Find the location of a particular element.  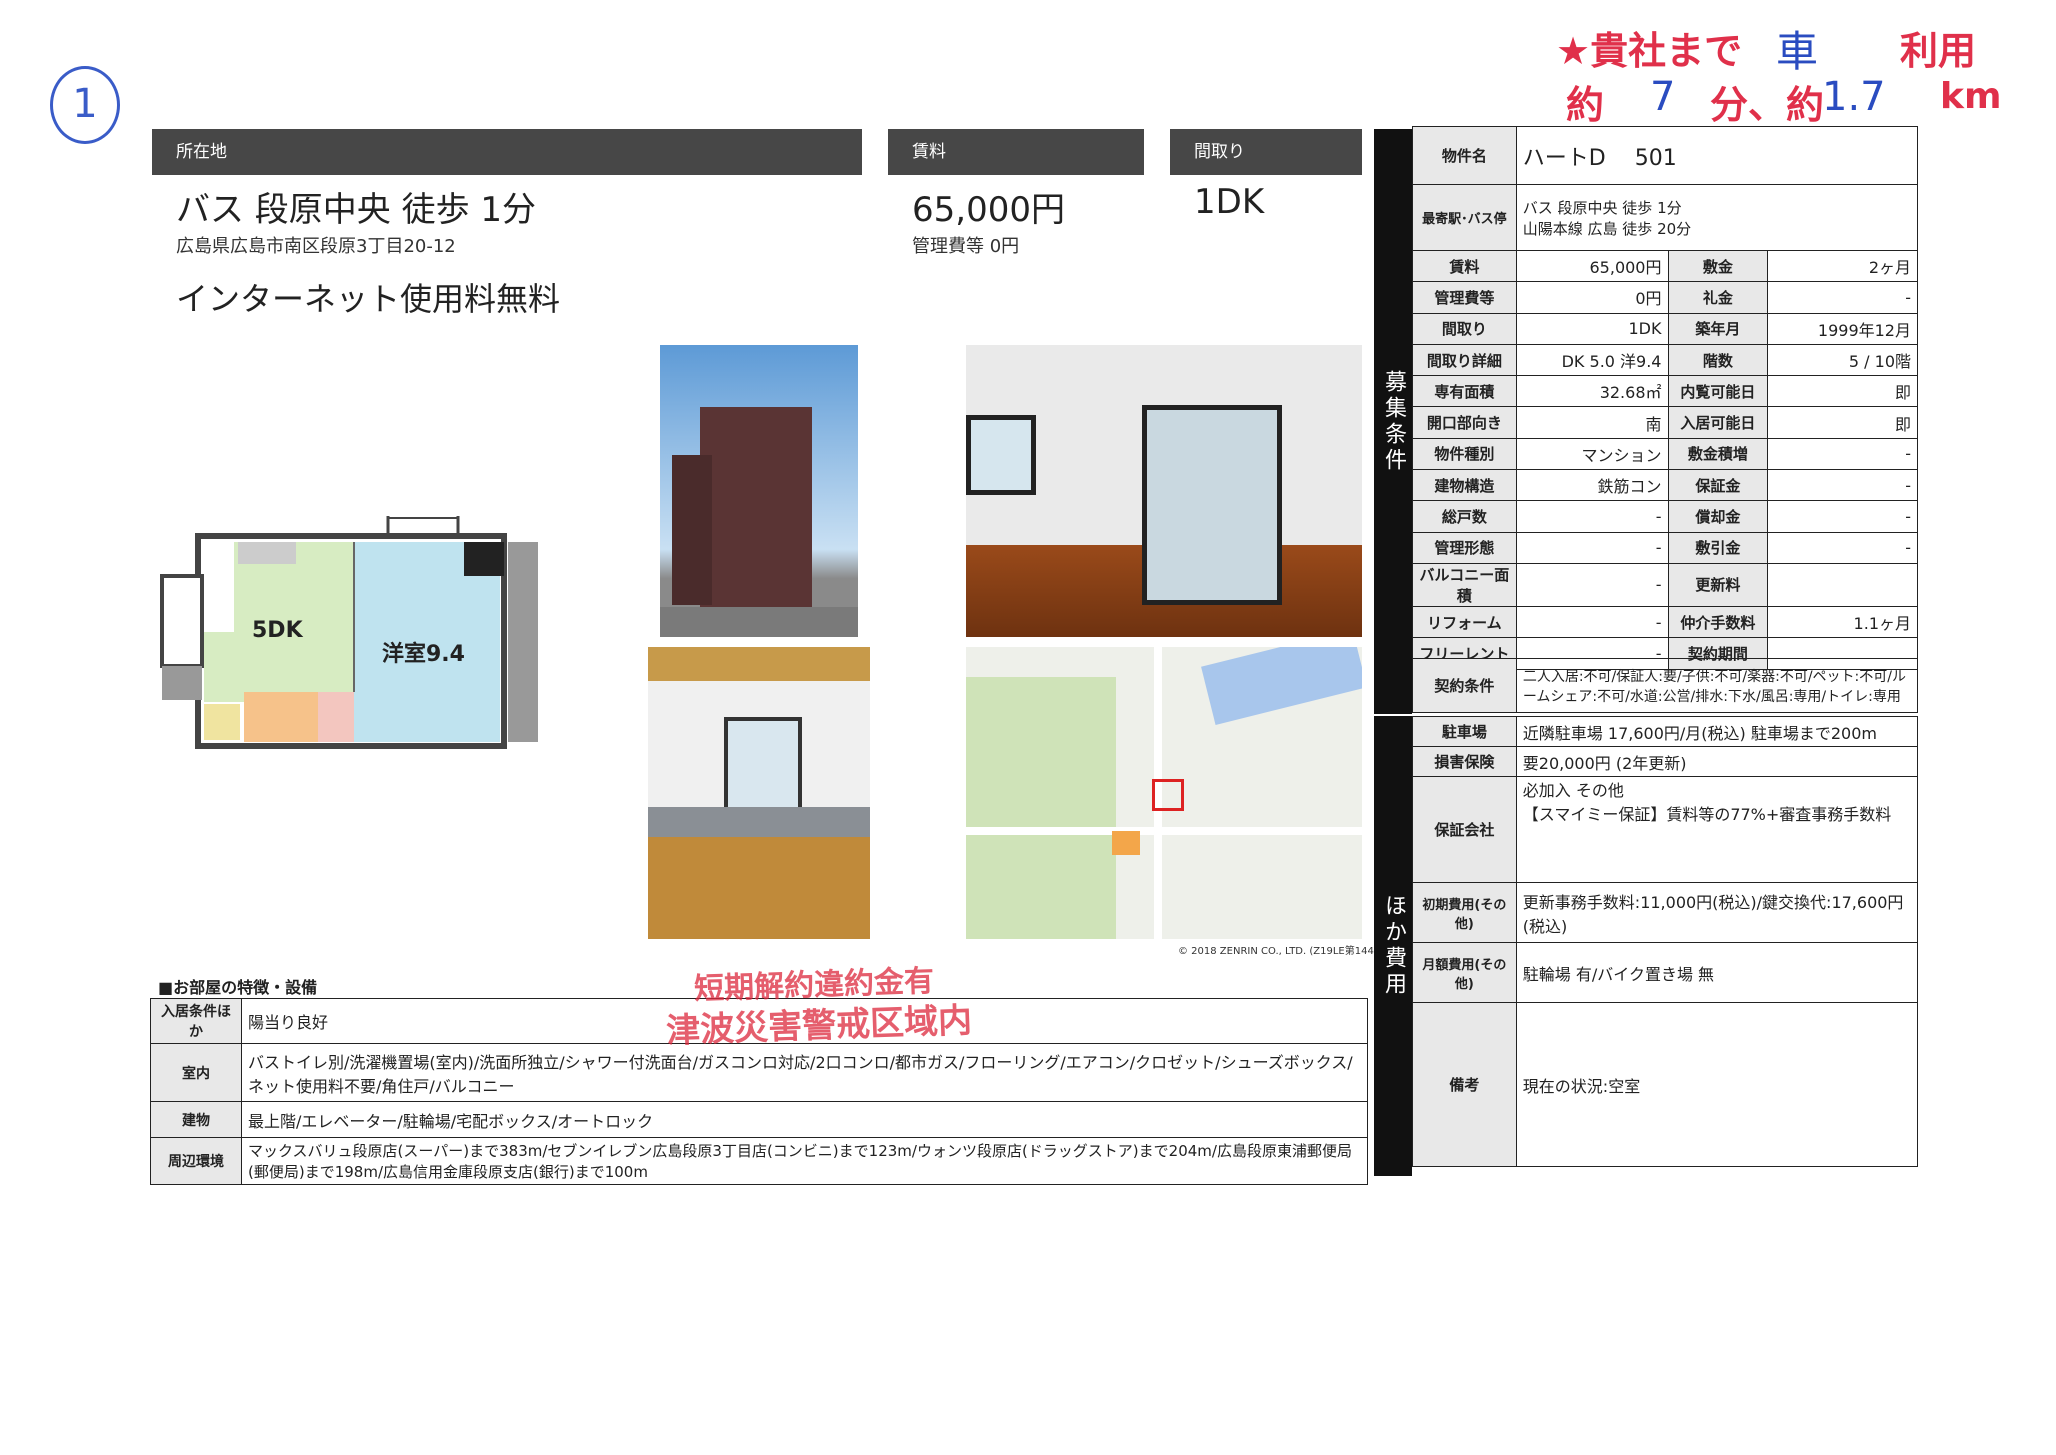

header-rent: 賃料 is located at coordinates (1016, 152).